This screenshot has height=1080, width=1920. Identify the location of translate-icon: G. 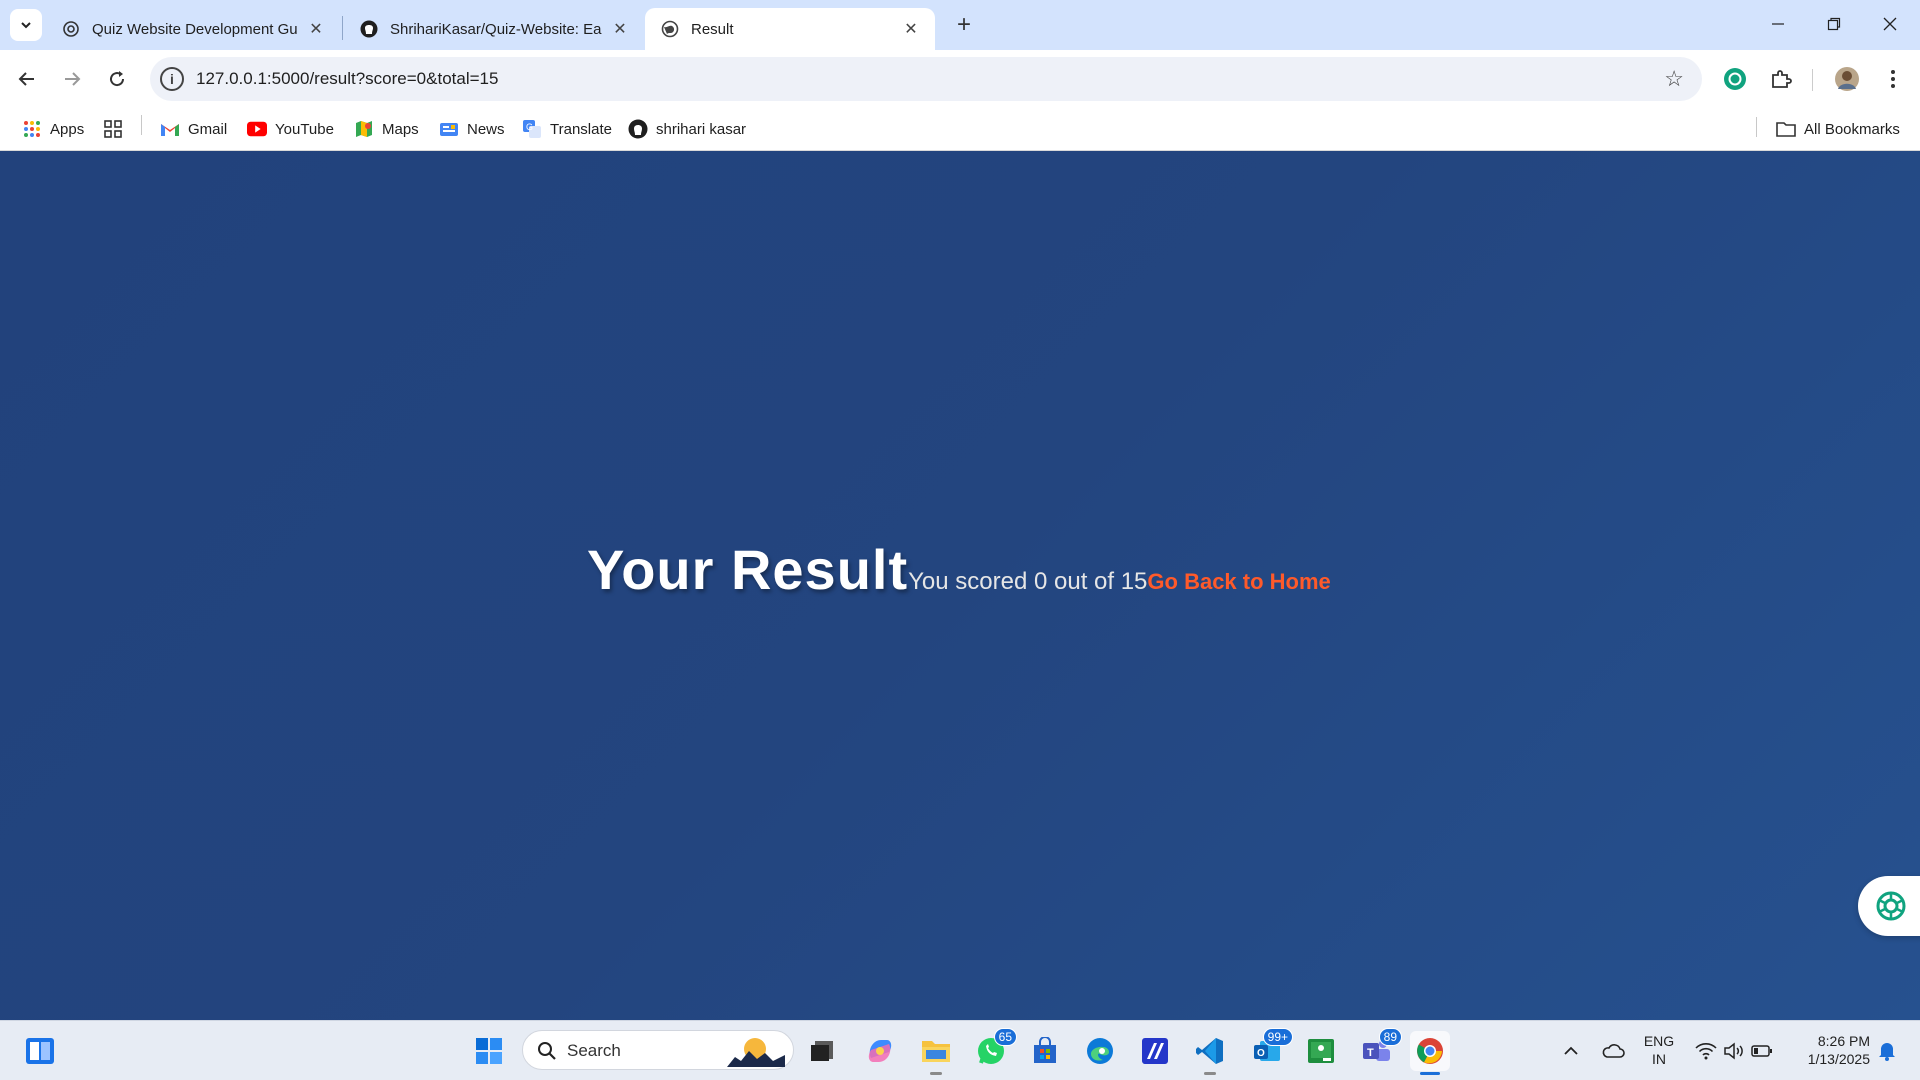
(532, 129).